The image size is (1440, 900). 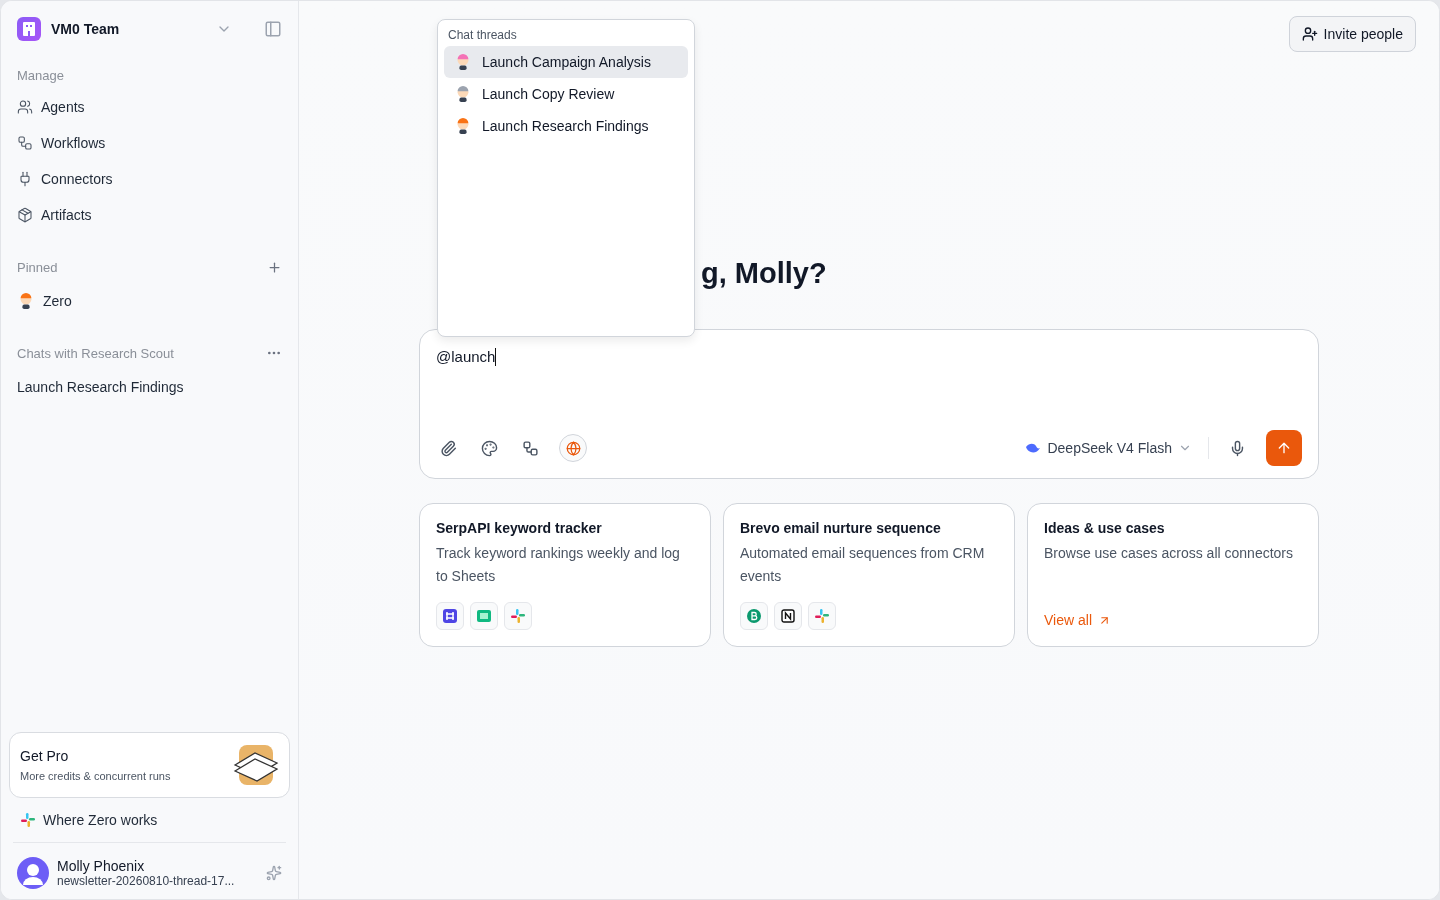 What do you see at coordinates (484, 616) in the screenshot?
I see `sheet-logo-icon` at bounding box center [484, 616].